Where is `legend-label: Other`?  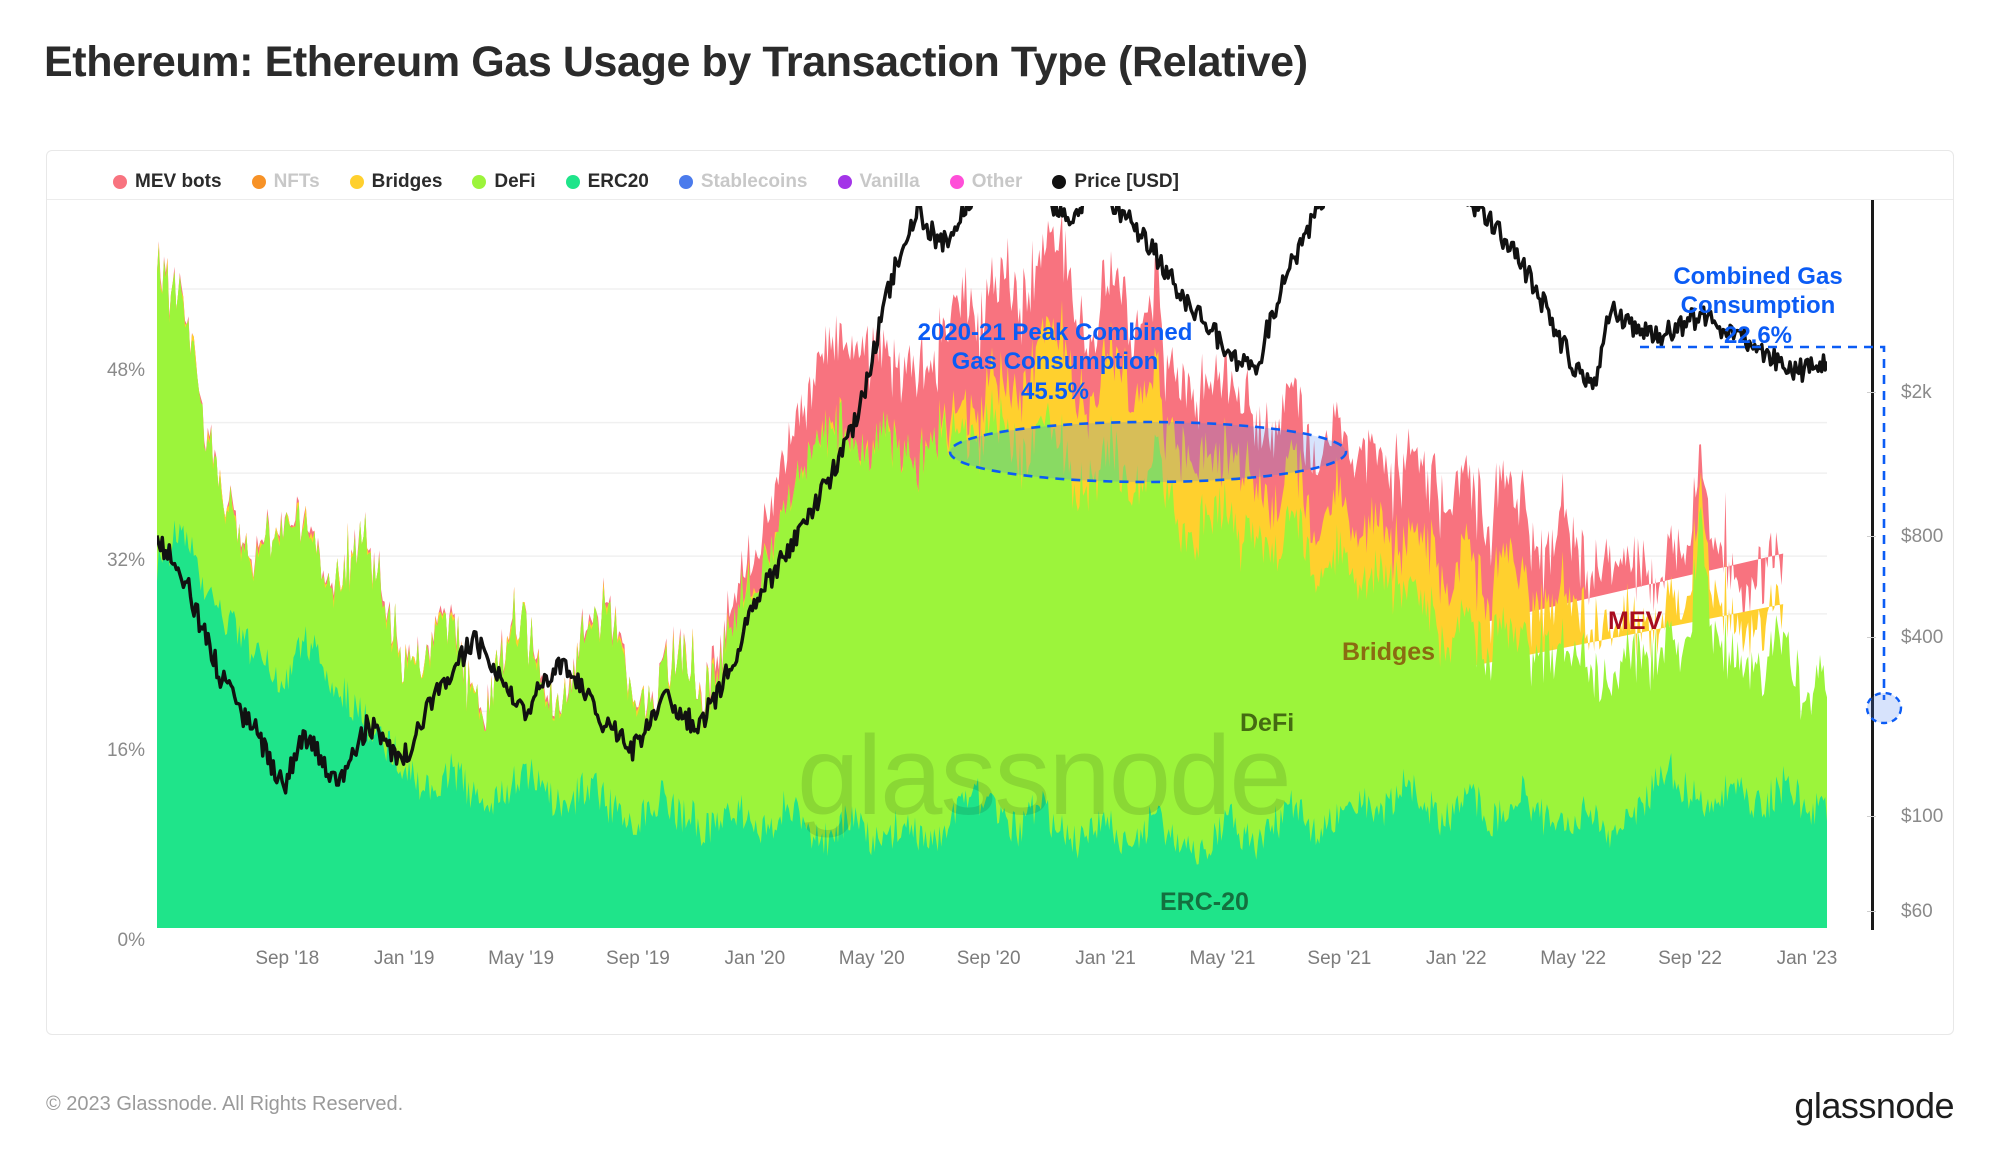
legend-label: Other is located at coordinates (997, 181).